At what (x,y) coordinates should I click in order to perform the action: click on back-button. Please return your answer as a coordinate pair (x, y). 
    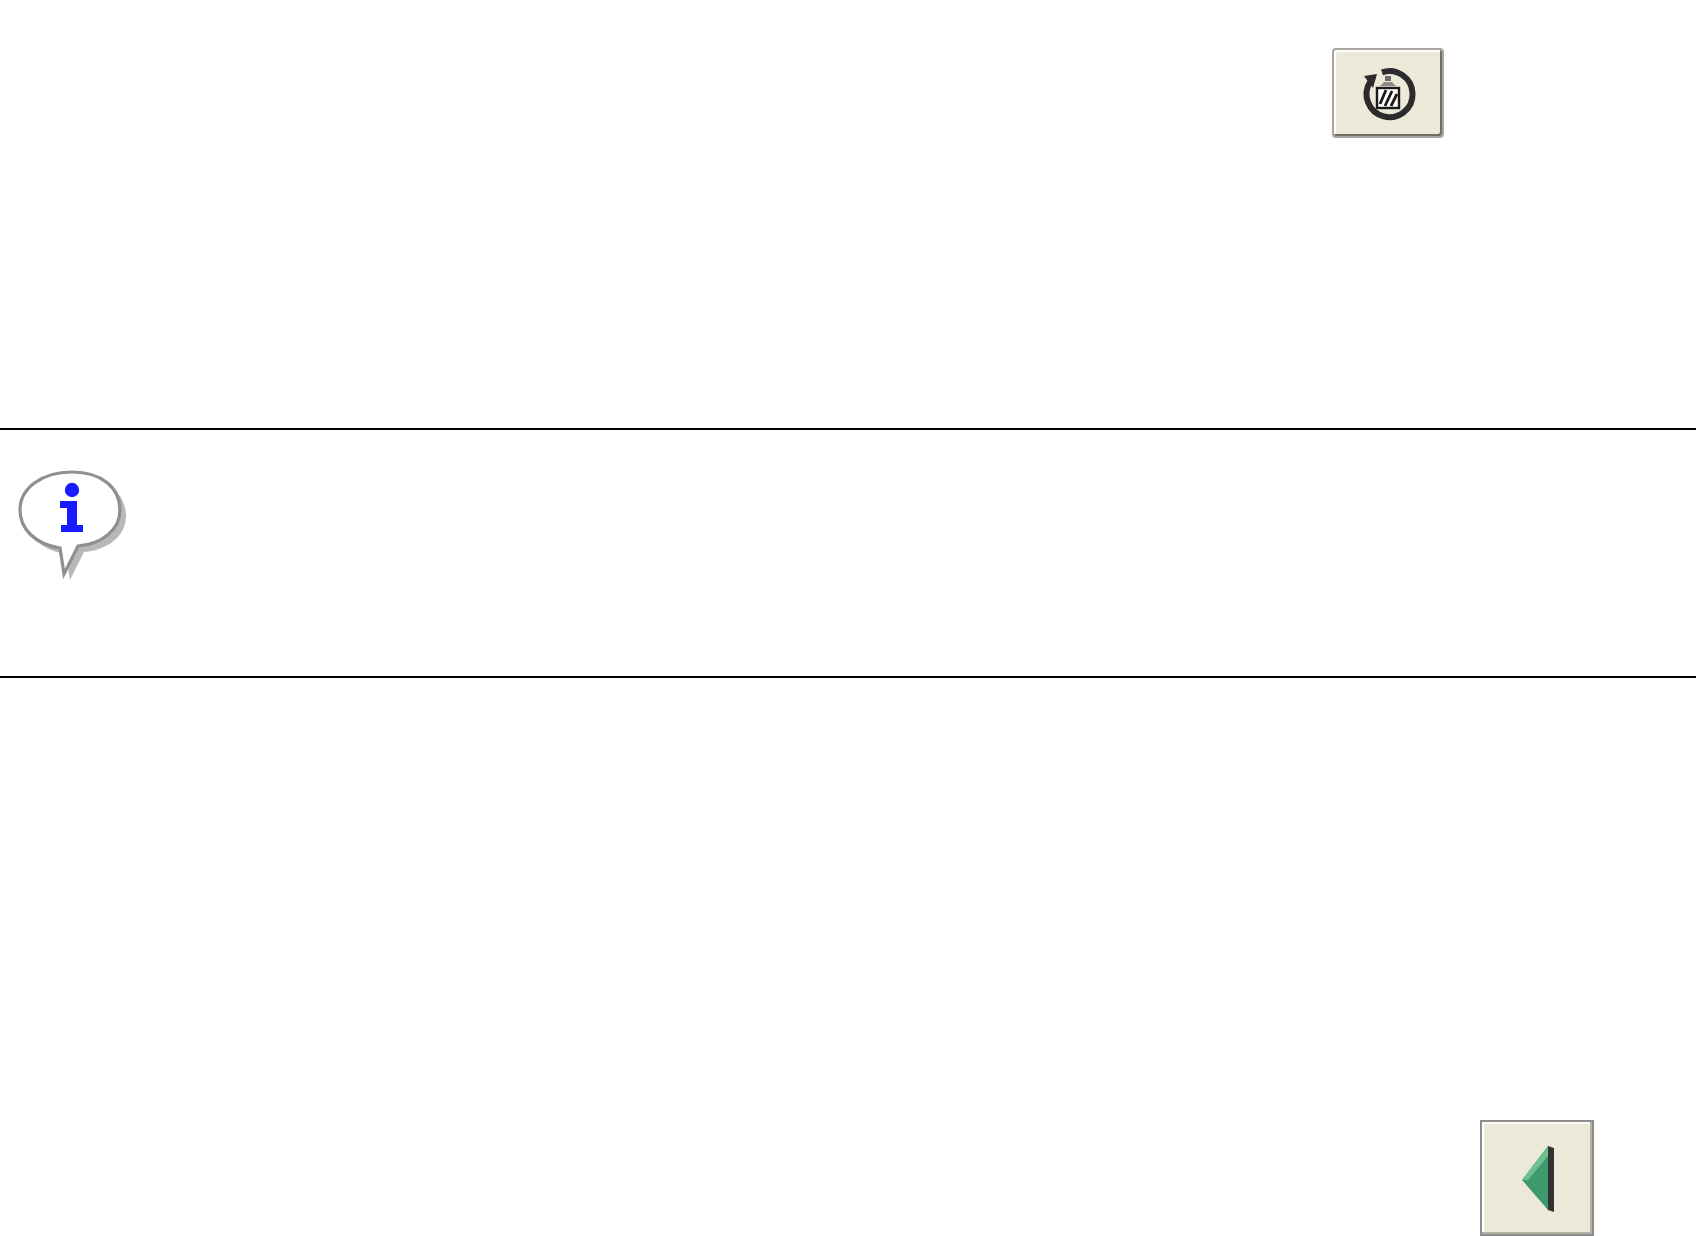
    Looking at the image, I should click on (1537, 1178).